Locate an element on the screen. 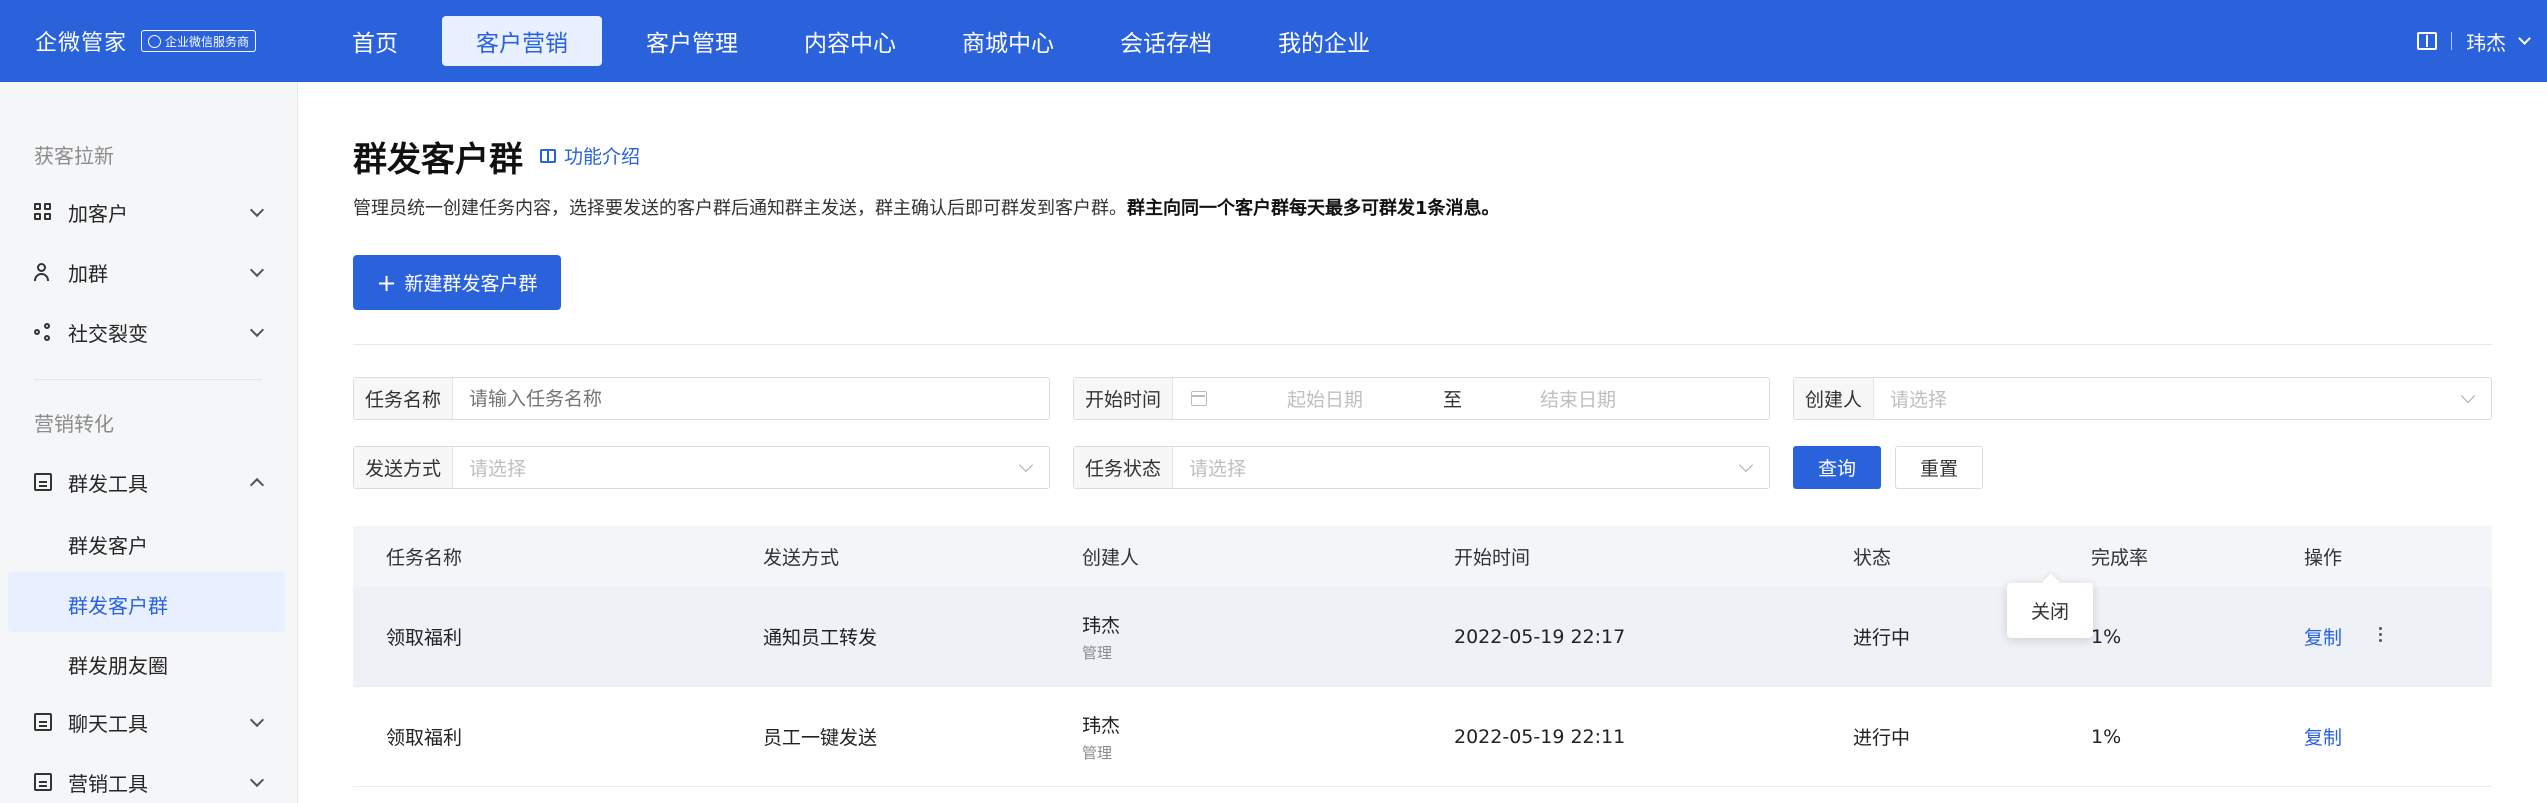 The image size is (2547, 803). task-name-label: 任务名称 is located at coordinates (404, 398).